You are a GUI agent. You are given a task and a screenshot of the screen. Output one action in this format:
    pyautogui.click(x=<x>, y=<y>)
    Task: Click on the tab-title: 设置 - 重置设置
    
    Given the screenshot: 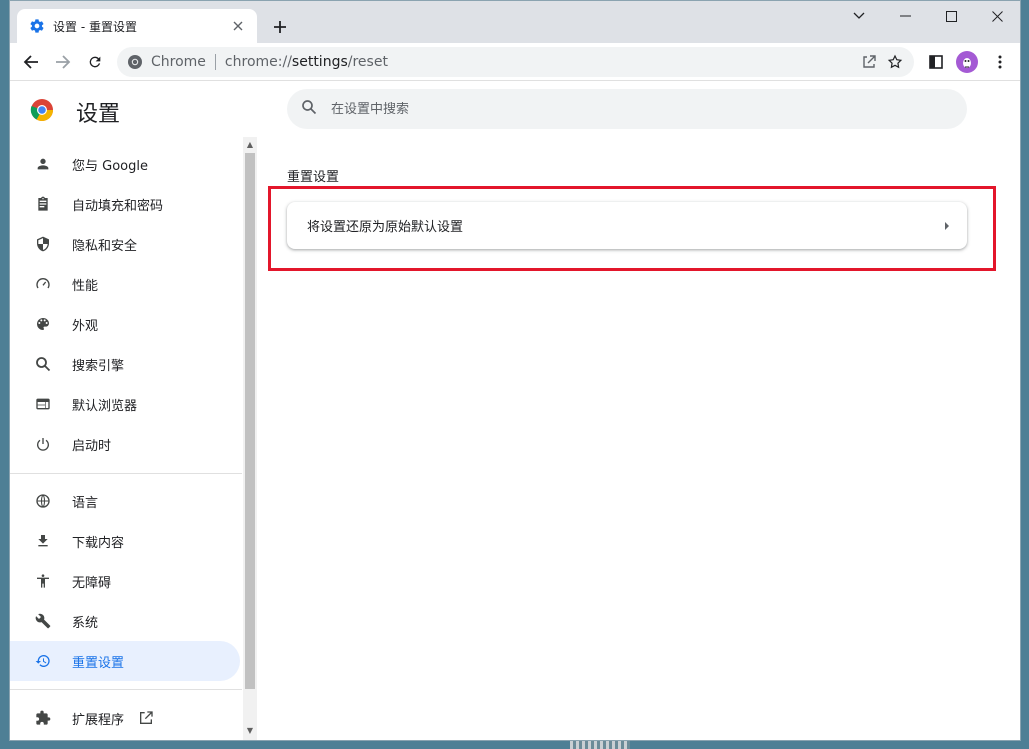 What is the action you would take?
    pyautogui.click(x=95, y=26)
    